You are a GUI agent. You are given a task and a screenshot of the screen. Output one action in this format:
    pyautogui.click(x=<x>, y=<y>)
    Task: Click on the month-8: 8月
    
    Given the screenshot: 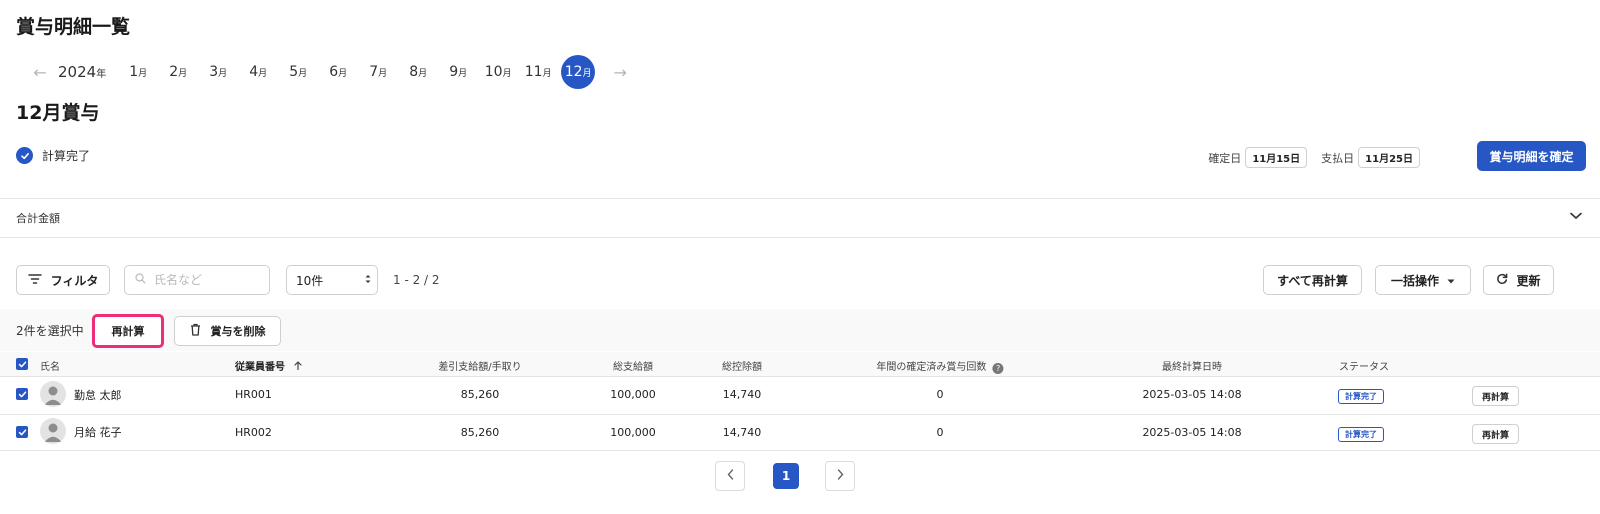 What is the action you would take?
    pyautogui.click(x=418, y=72)
    